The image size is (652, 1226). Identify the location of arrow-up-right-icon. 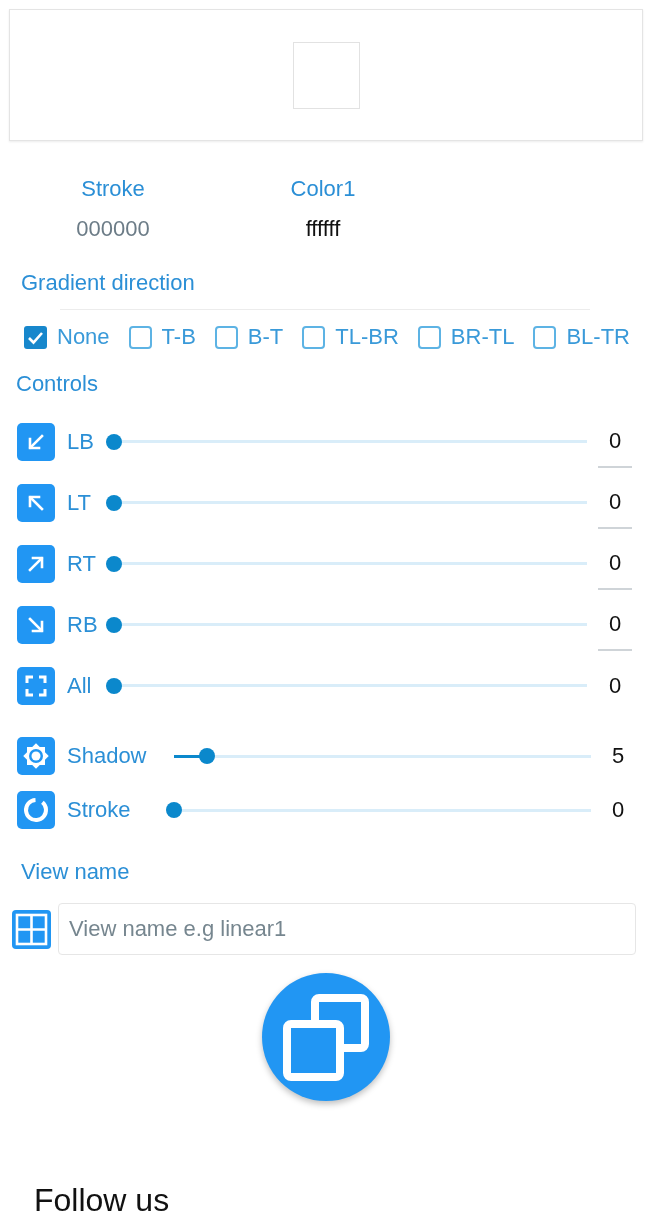
(36, 563).